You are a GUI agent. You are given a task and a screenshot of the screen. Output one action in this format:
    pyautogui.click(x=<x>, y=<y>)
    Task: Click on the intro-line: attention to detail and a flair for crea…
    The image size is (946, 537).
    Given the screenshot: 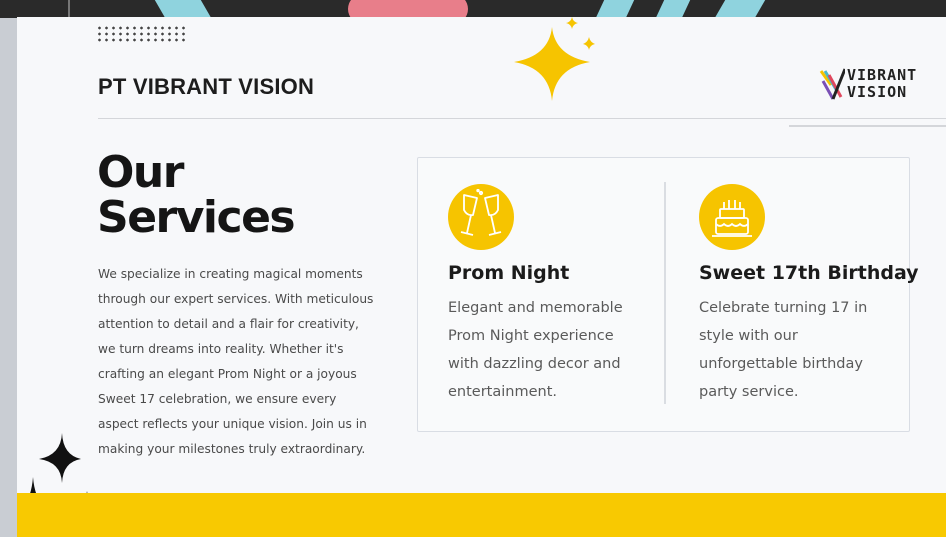 What is the action you would take?
    pyautogui.click(x=228, y=324)
    